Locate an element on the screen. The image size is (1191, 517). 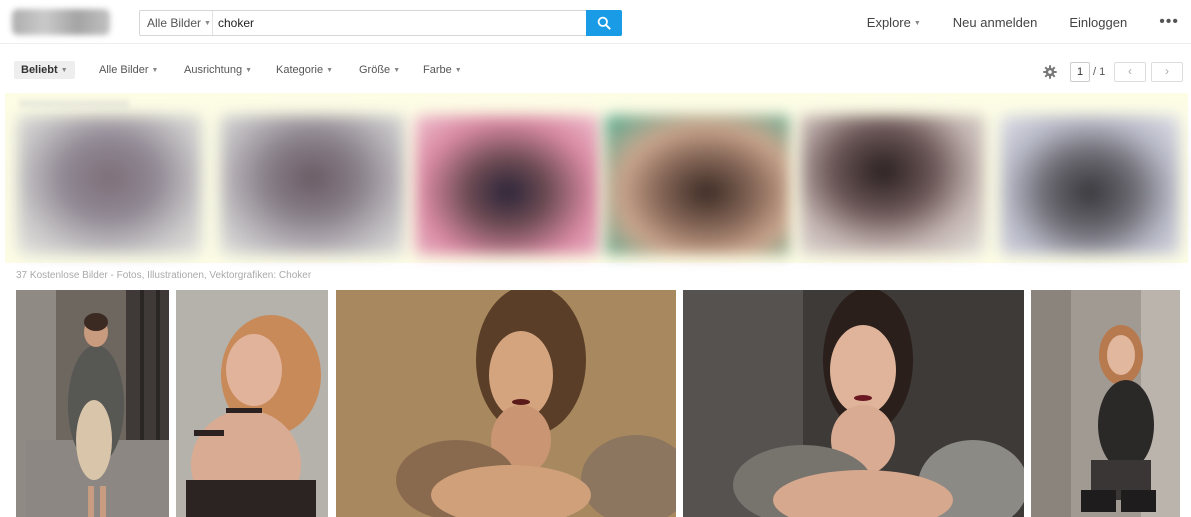
type-filter: Alle Bilder ▼ is located at coordinates (128, 70).